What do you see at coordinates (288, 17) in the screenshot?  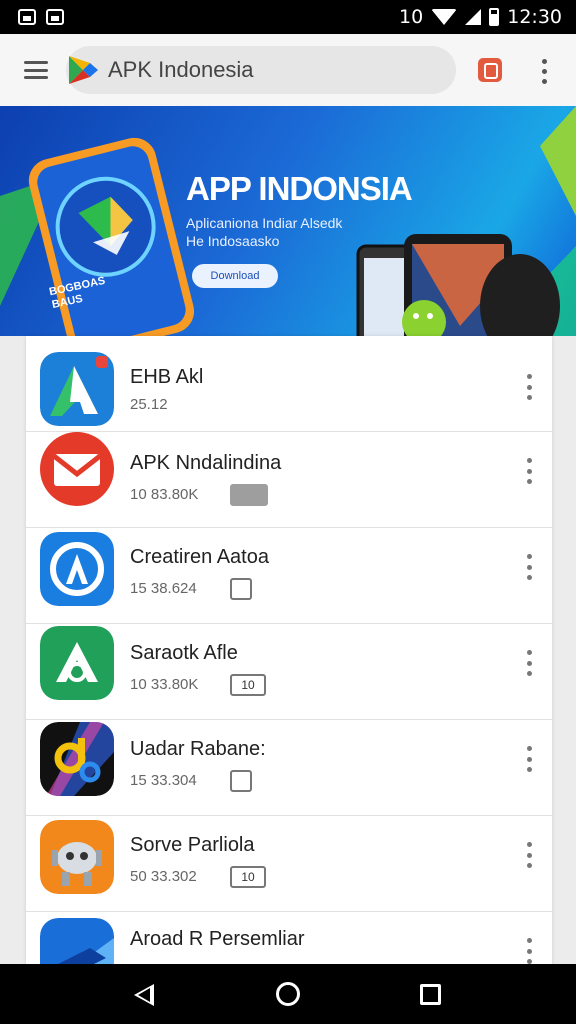 I see `status-bar: 10 12:30` at bounding box center [288, 17].